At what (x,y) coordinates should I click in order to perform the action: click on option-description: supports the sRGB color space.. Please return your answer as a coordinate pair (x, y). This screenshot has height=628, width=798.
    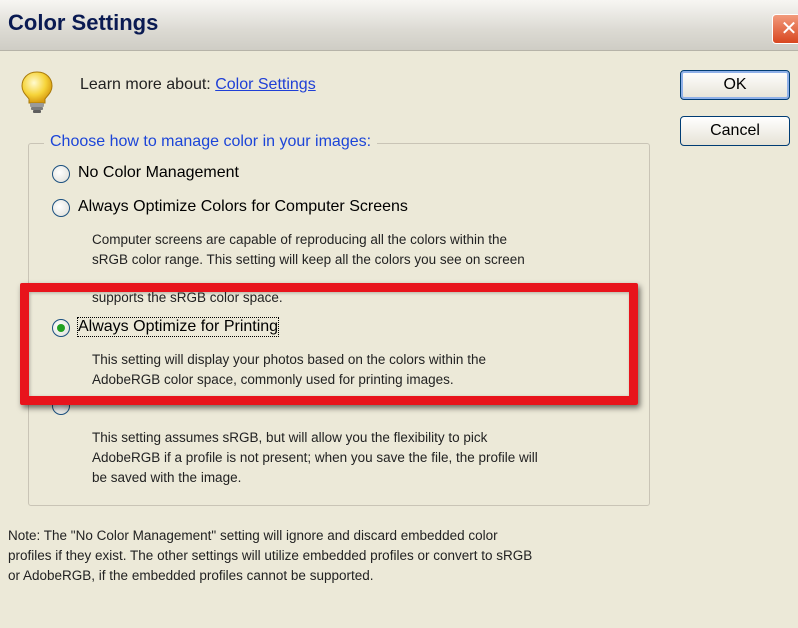
    Looking at the image, I should click on (362, 298).